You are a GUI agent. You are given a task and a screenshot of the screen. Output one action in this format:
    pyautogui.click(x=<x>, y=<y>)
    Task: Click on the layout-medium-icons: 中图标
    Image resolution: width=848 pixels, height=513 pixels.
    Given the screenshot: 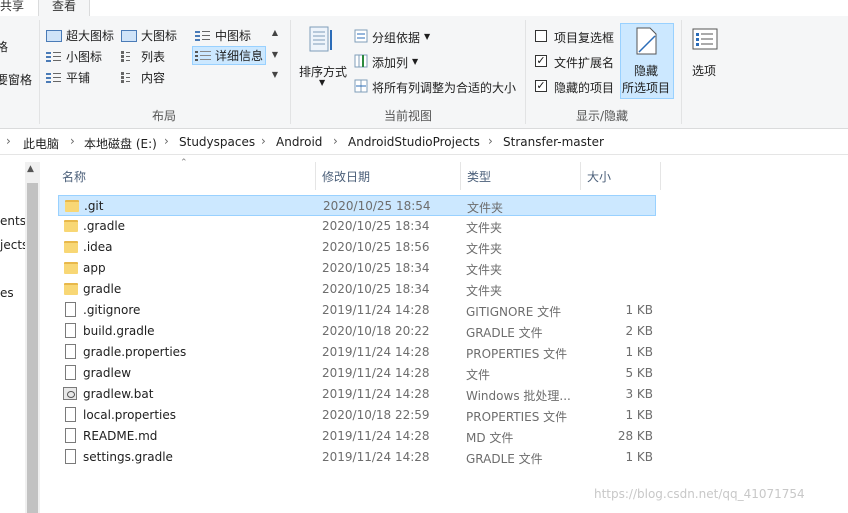 What is the action you would take?
    pyautogui.click(x=223, y=35)
    